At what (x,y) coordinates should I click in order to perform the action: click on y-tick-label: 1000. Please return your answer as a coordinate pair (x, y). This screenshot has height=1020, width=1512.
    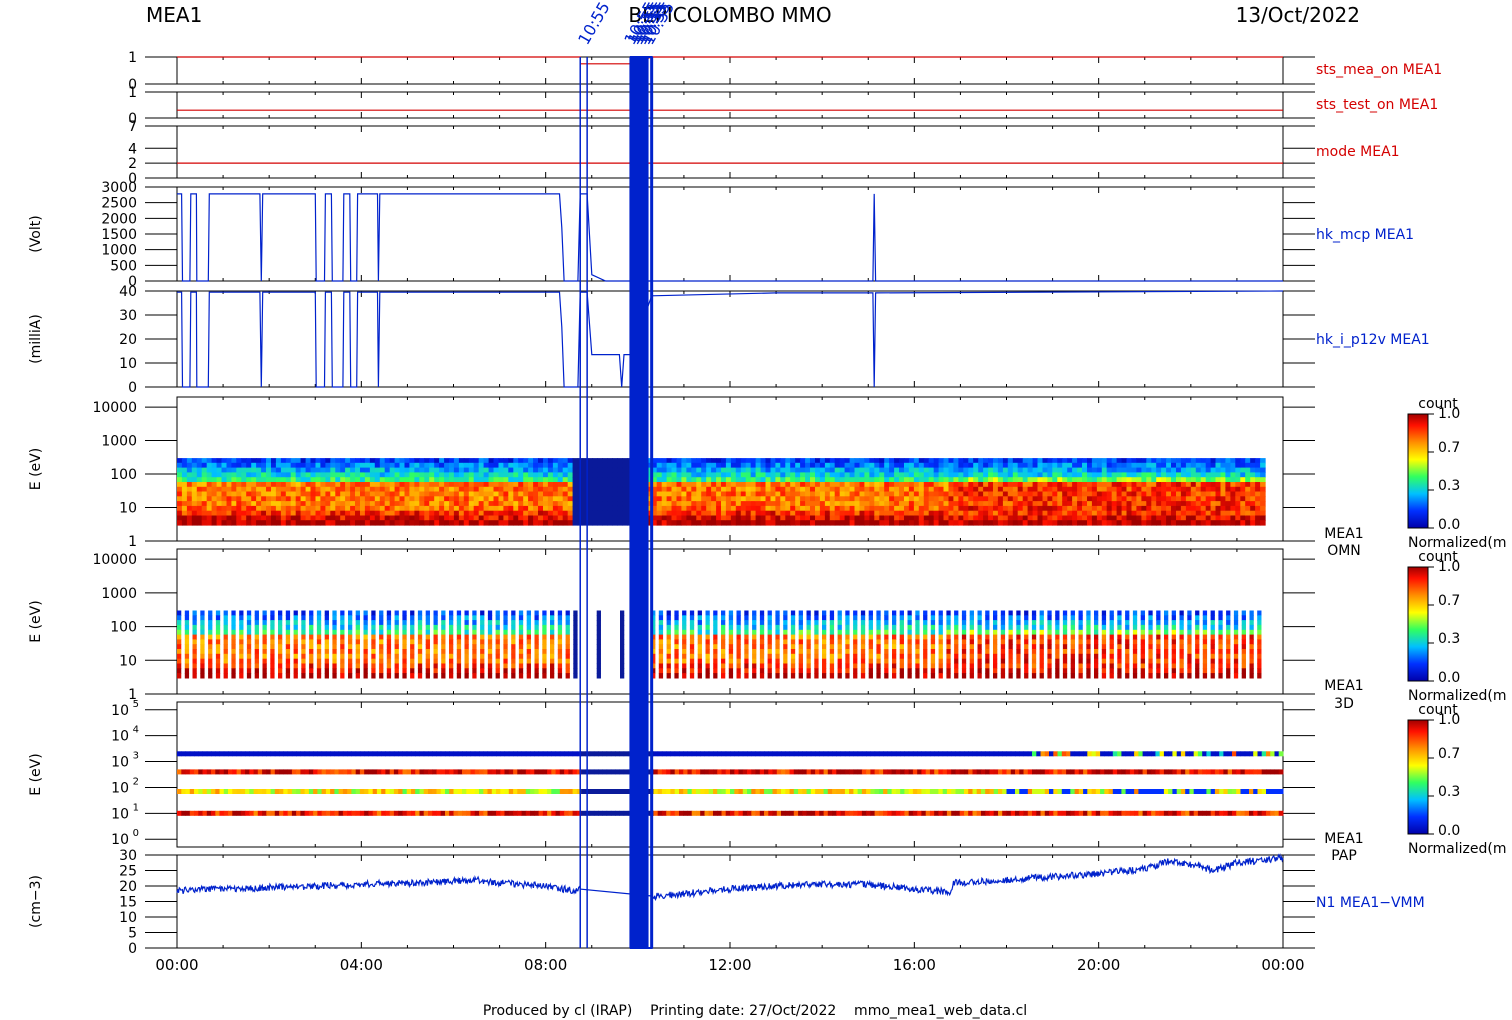
    Looking at the image, I should click on (119, 594).